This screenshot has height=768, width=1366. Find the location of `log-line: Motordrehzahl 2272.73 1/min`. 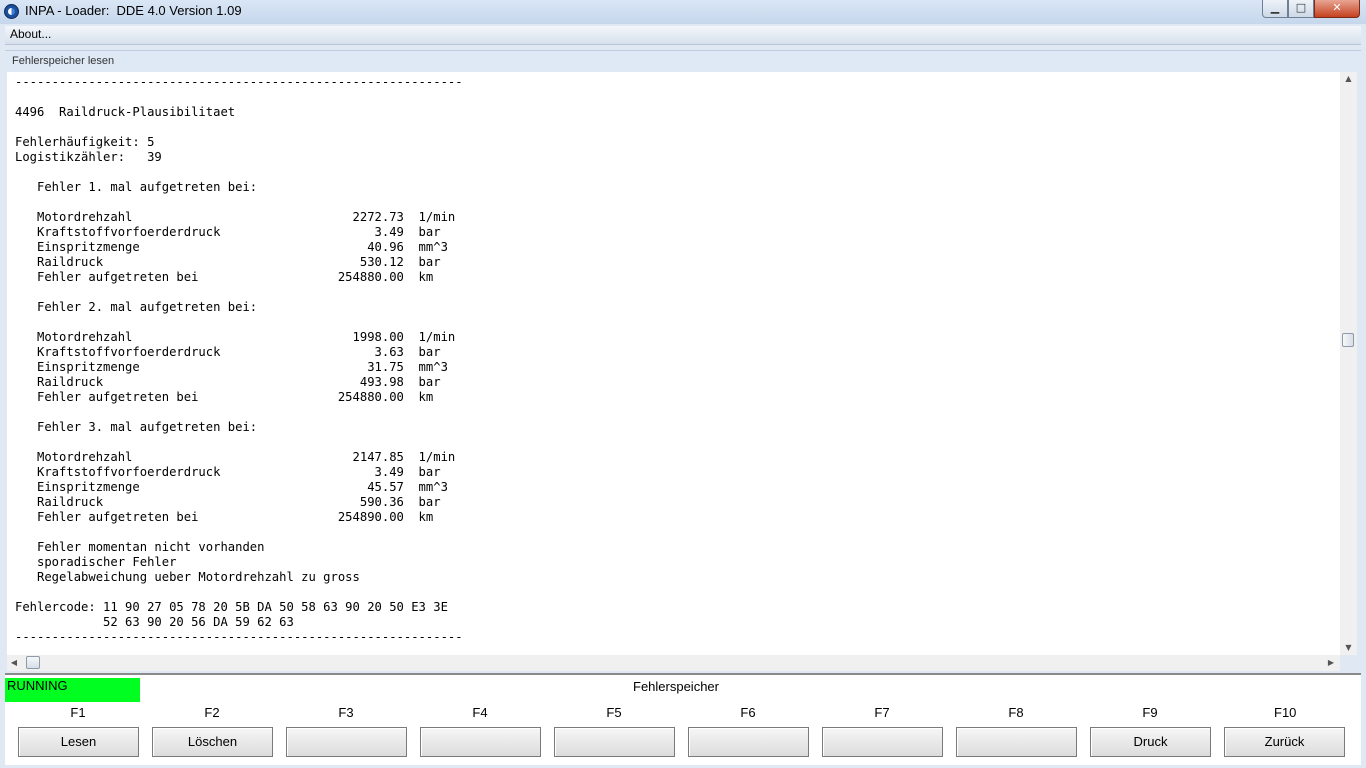

log-line: Motordrehzahl 2272.73 1/min is located at coordinates (235, 217).